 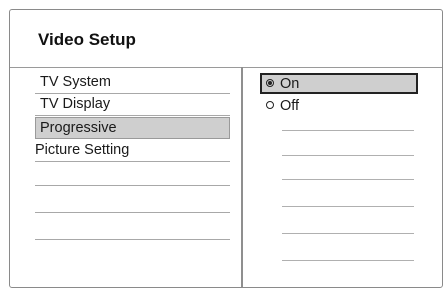 What do you see at coordinates (132, 105) in the screenshot?
I see `menu-item-tv-display: TV Display` at bounding box center [132, 105].